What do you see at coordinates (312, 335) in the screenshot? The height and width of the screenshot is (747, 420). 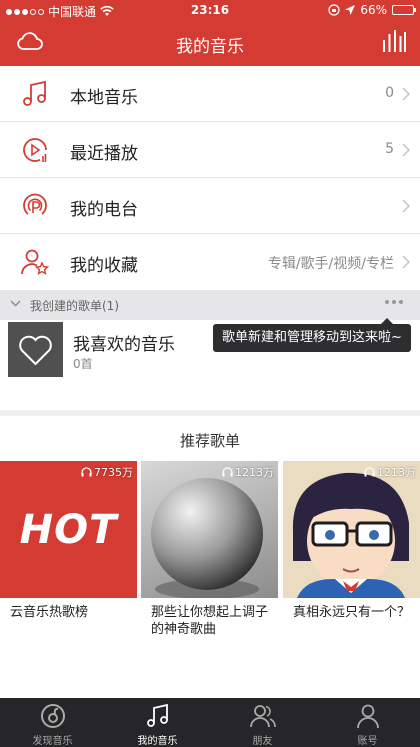 I see `tooltip: 歌单新建和管理移动到这来啦~` at bounding box center [312, 335].